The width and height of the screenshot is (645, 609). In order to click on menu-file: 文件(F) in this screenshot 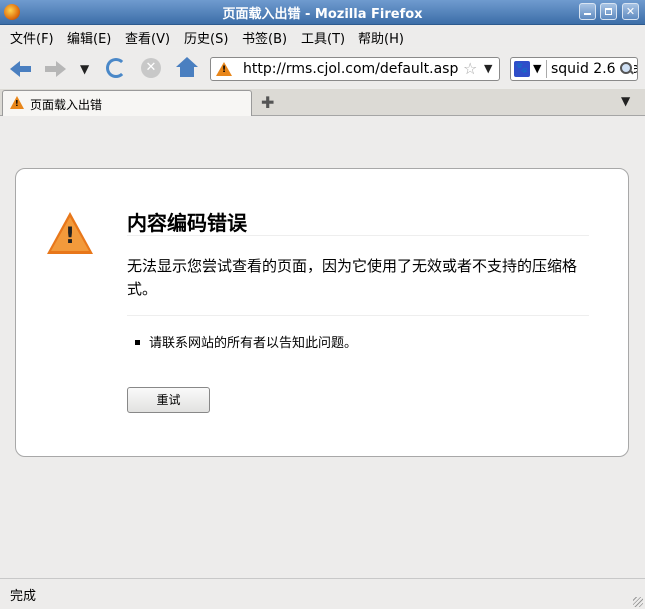, I will do `click(32, 37)`.